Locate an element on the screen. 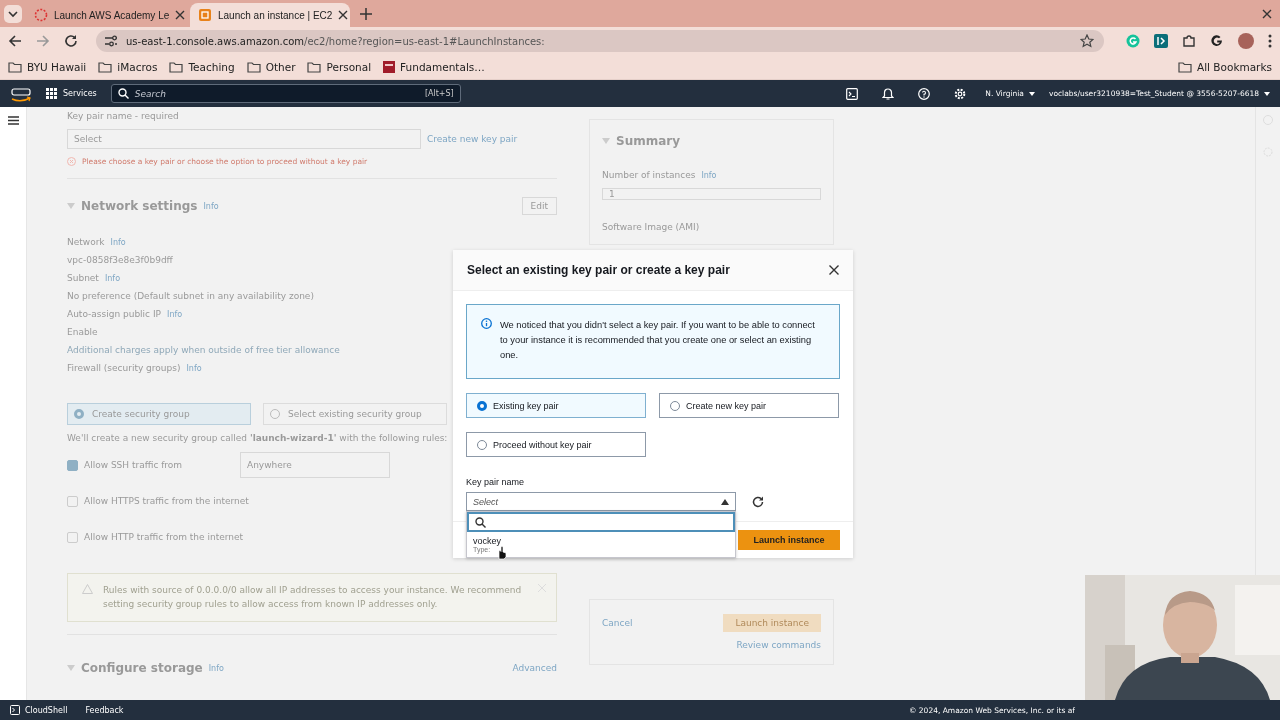 This screenshot has width=1280, height=720. alert-text: We noticed that you didn't select a key pair. If you want to be able to connect to your instance it is recommended that you create one or select an existing one. is located at coordinates (658, 340).